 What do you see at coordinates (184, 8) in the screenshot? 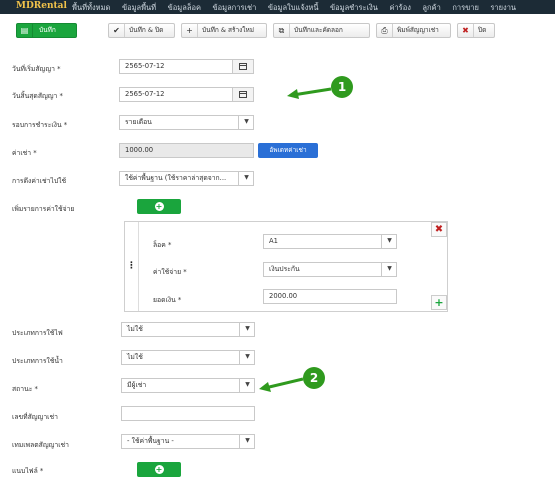
I see `nav-item-locks: ข้อมูลล็อค` at bounding box center [184, 8].